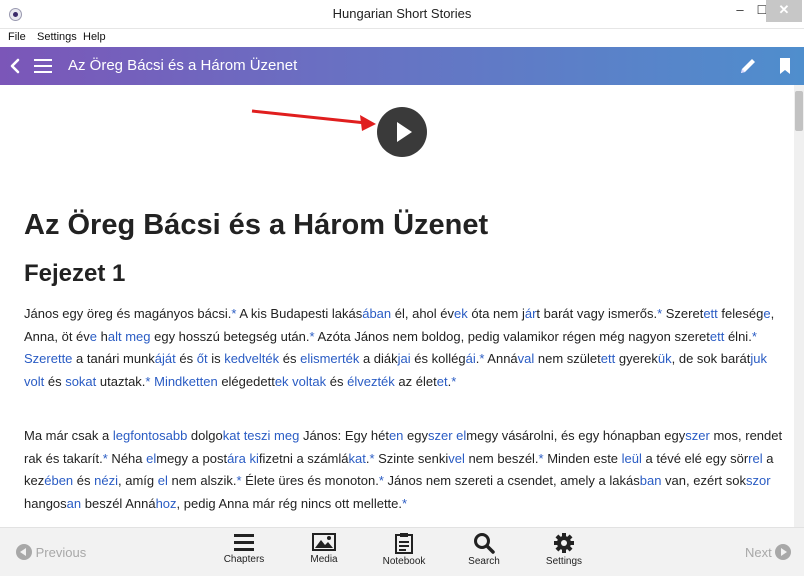 This screenshot has height=576, width=804. Describe the element at coordinates (711, 358) in the screenshot. I see `text-segment: , de sok barát` at that location.